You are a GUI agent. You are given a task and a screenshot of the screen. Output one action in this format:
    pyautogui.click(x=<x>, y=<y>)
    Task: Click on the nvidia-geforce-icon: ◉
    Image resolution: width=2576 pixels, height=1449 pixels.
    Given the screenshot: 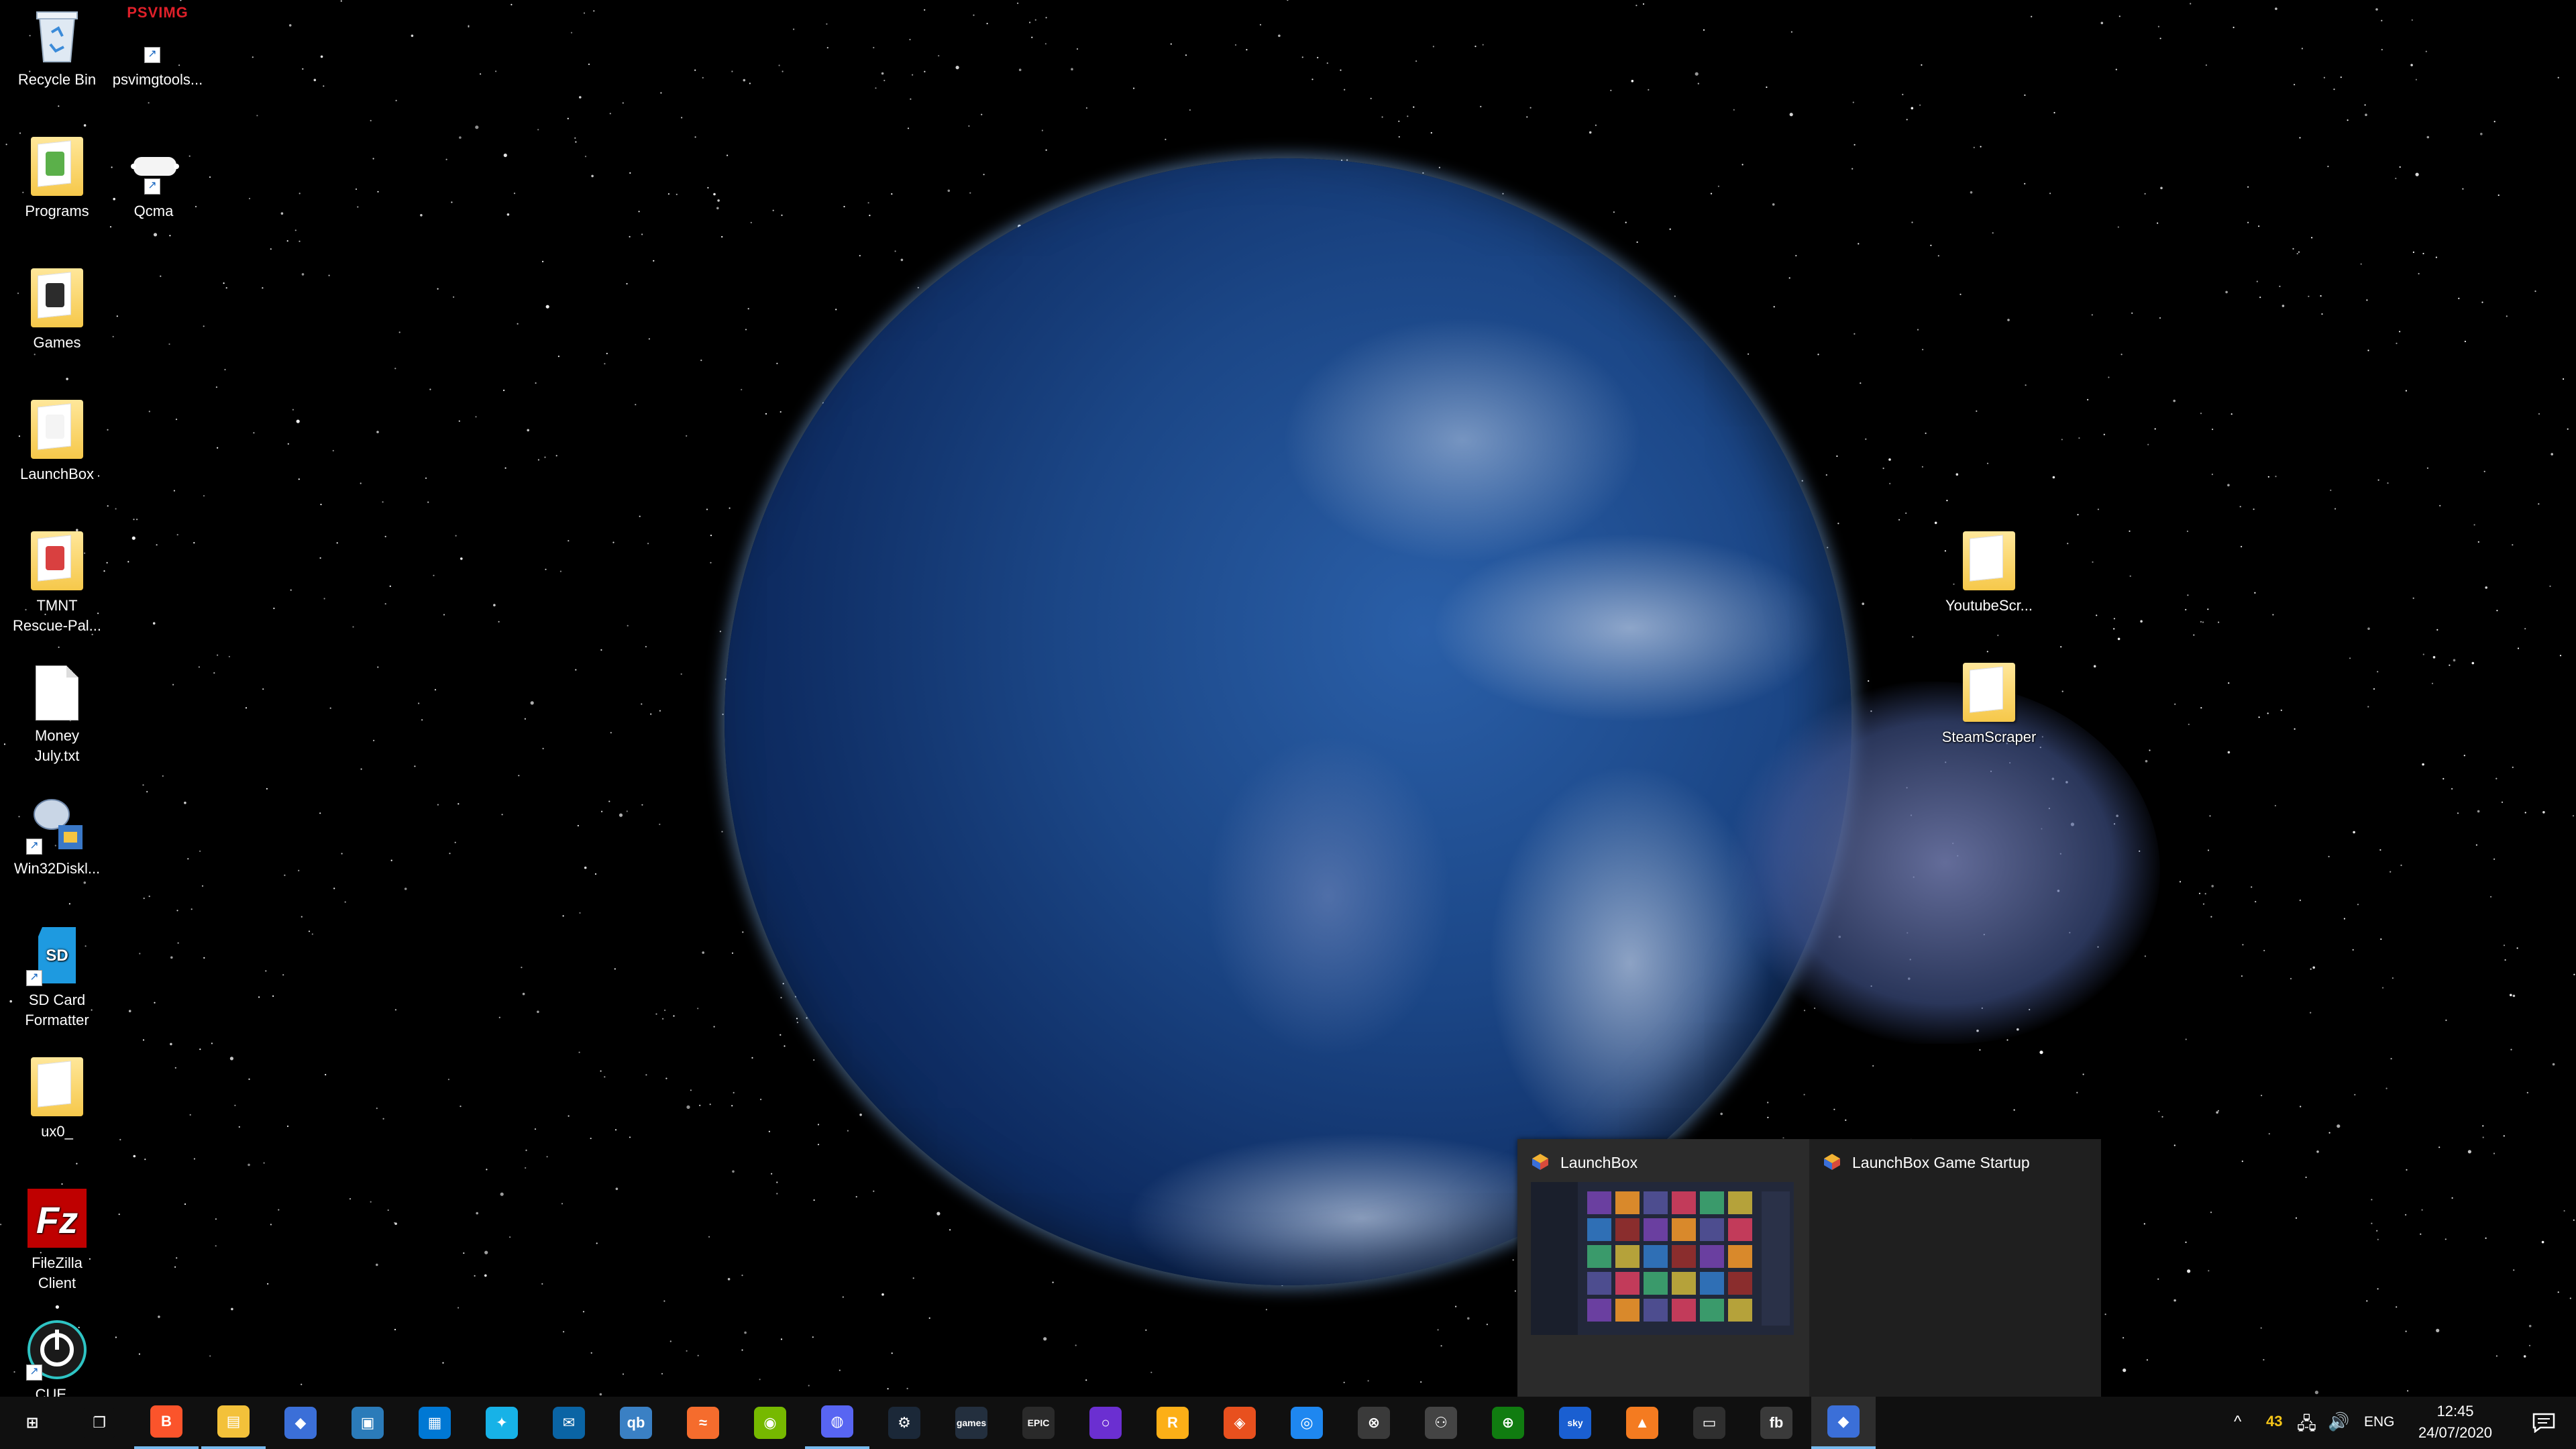 What is the action you would take?
    pyautogui.click(x=770, y=1423)
    